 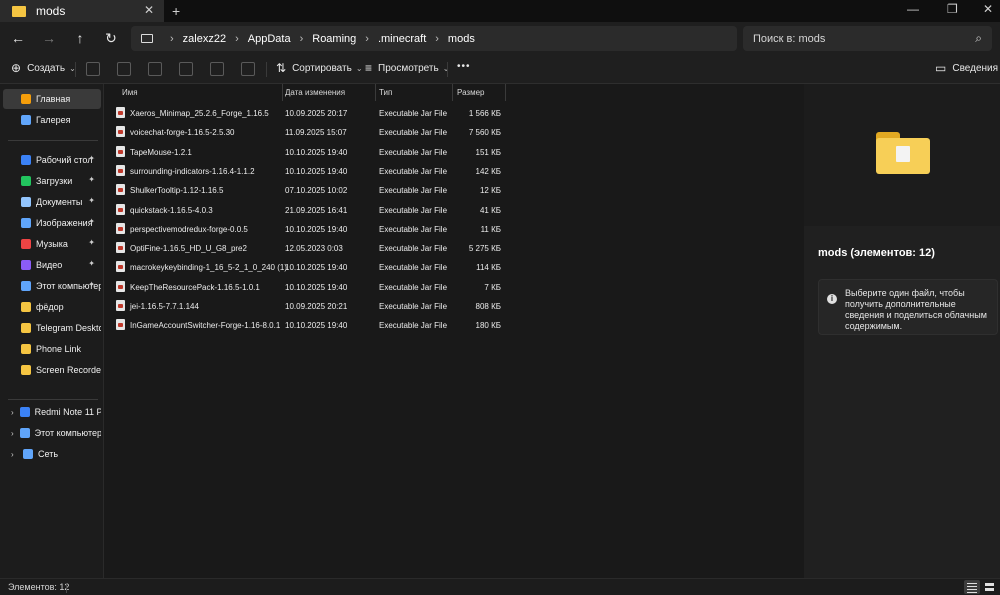 I want to click on breadcrumb-mods: mods, so click(x=461, y=39).